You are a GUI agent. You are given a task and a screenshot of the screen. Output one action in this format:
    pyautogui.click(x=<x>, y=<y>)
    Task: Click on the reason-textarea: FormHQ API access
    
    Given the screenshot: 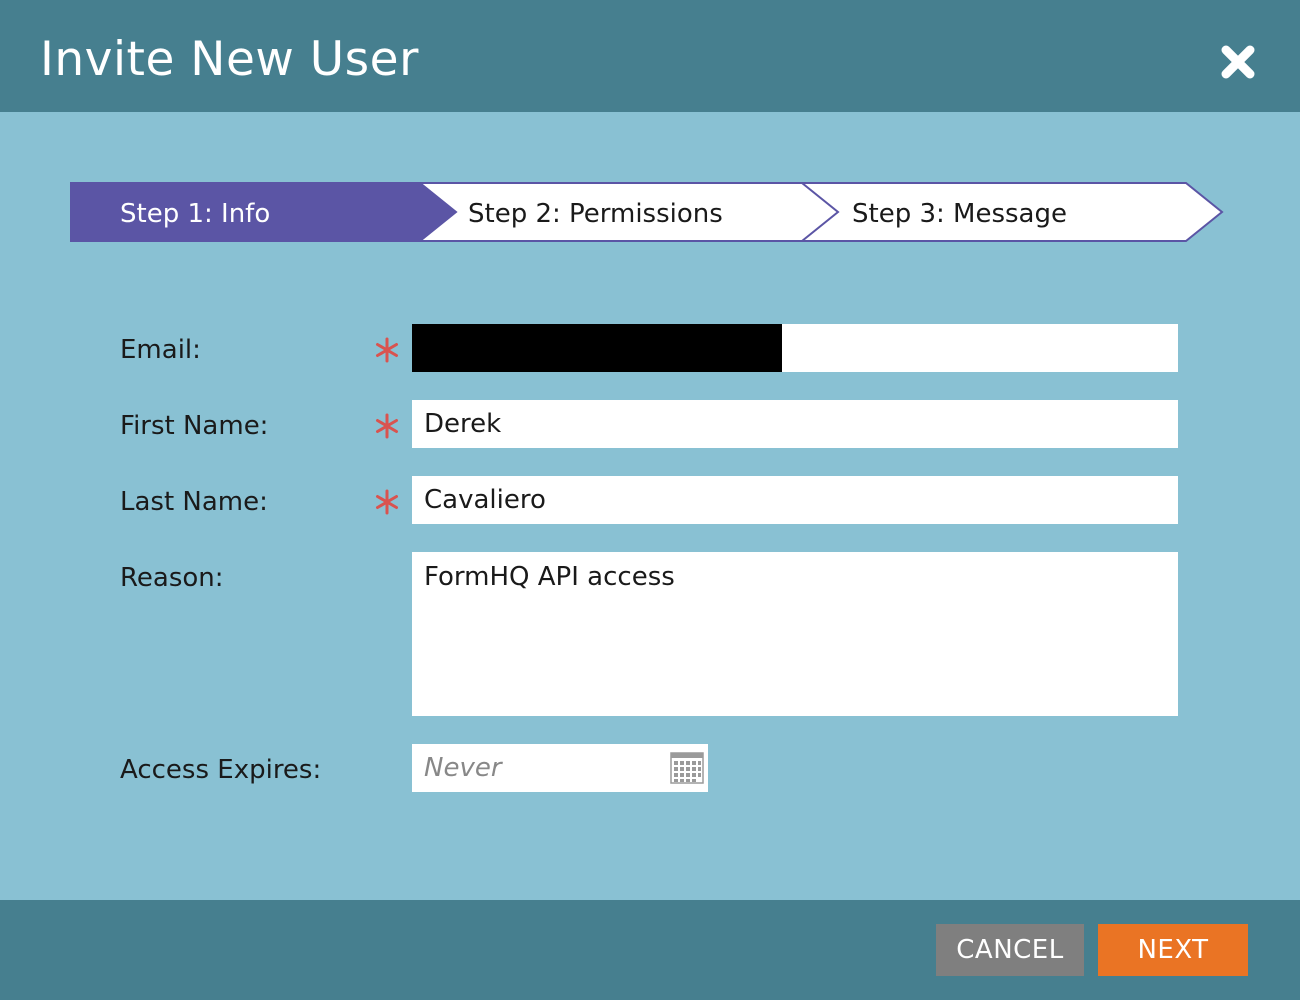 What is the action you would take?
    pyautogui.click(x=795, y=634)
    